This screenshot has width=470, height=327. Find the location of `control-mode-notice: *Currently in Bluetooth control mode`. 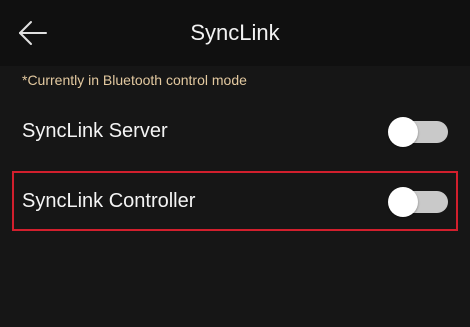

control-mode-notice: *Currently in Bluetooth control mode is located at coordinates (134, 80).